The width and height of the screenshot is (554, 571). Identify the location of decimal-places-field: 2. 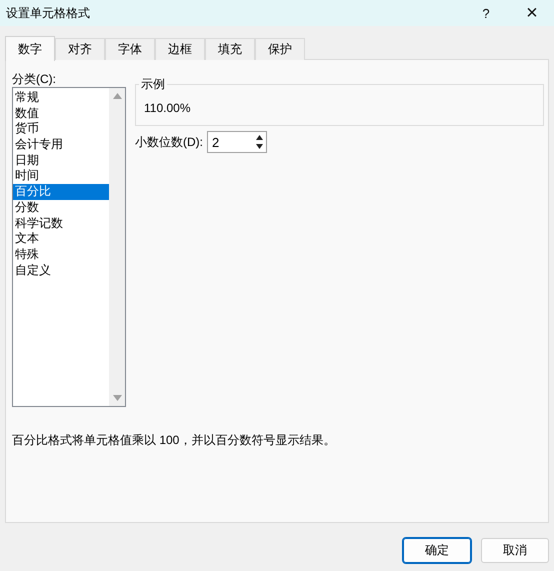
(237, 142).